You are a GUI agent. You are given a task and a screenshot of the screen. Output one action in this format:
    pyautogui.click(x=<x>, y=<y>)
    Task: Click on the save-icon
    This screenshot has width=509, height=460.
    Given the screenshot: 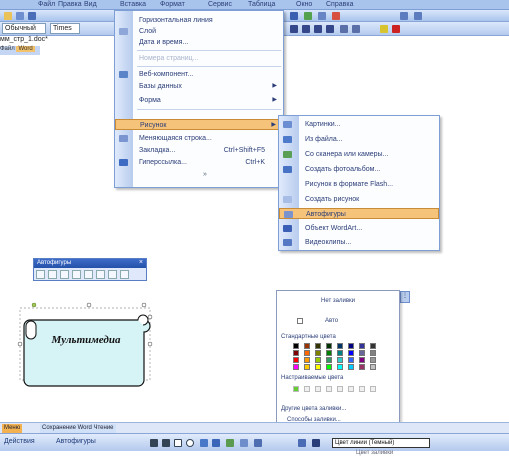 What is the action you would take?
    pyautogui.click(x=32, y=16)
    